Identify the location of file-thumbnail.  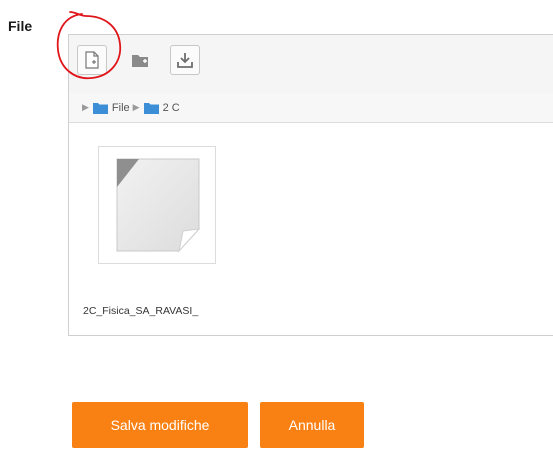
(157, 205).